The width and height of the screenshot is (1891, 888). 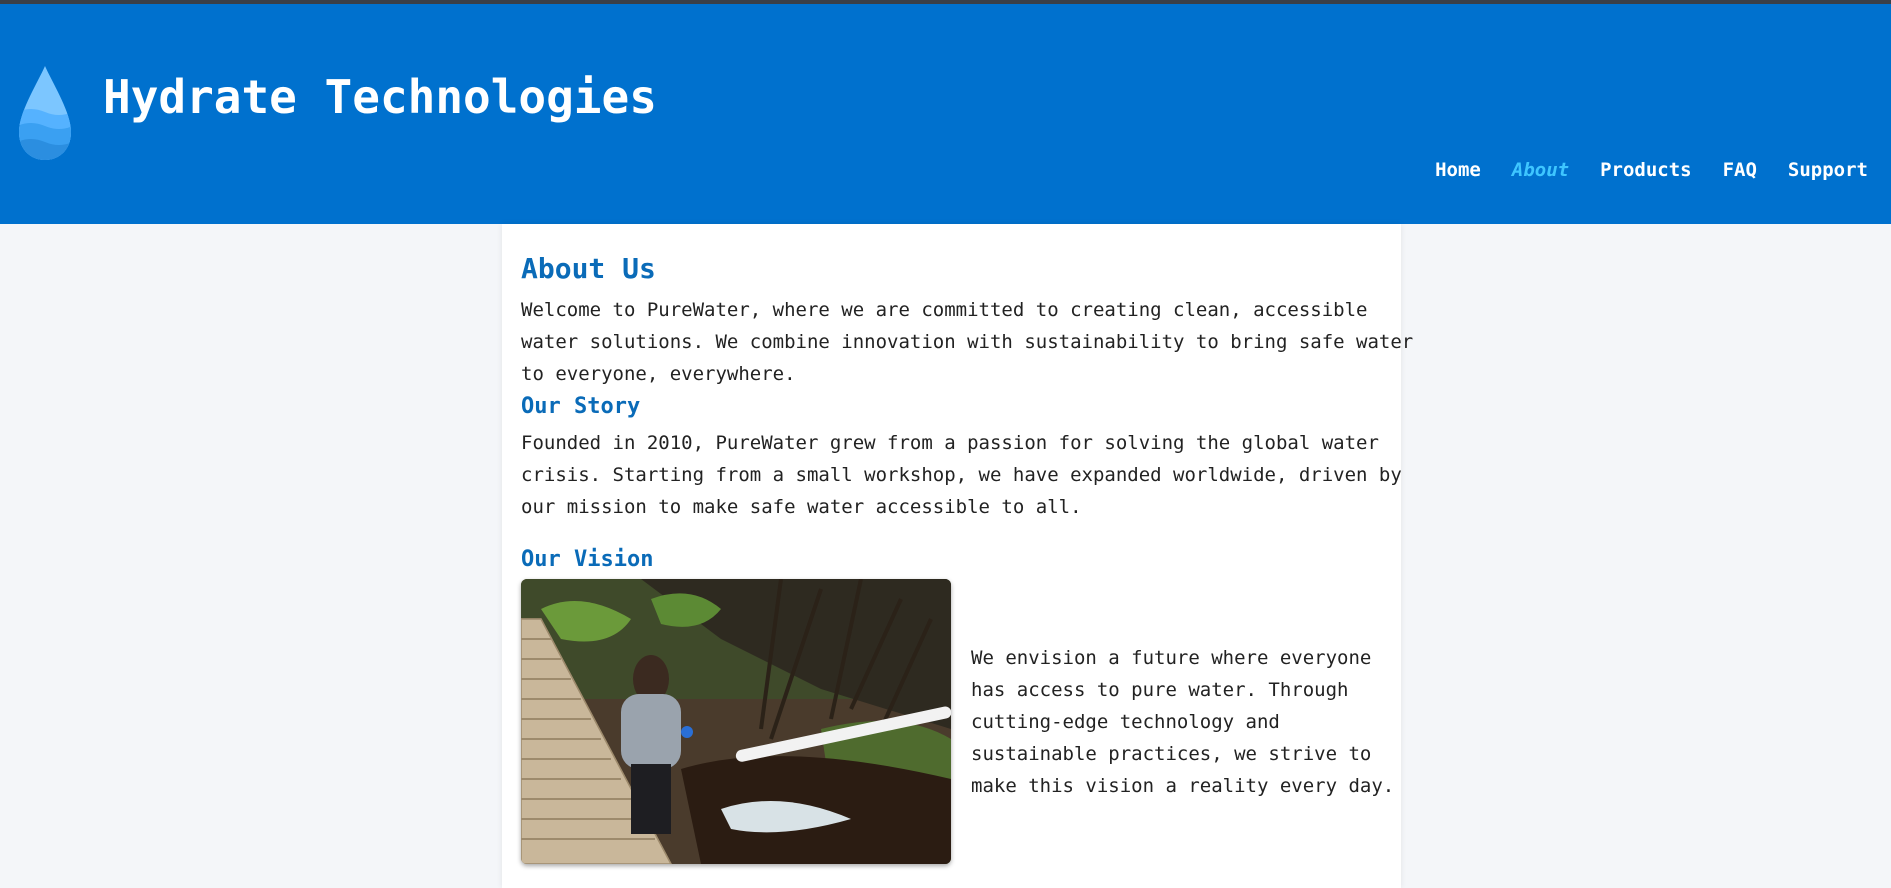 I want to click on vision-line: make this vision a reality every day., so click(x=1183, y=786).